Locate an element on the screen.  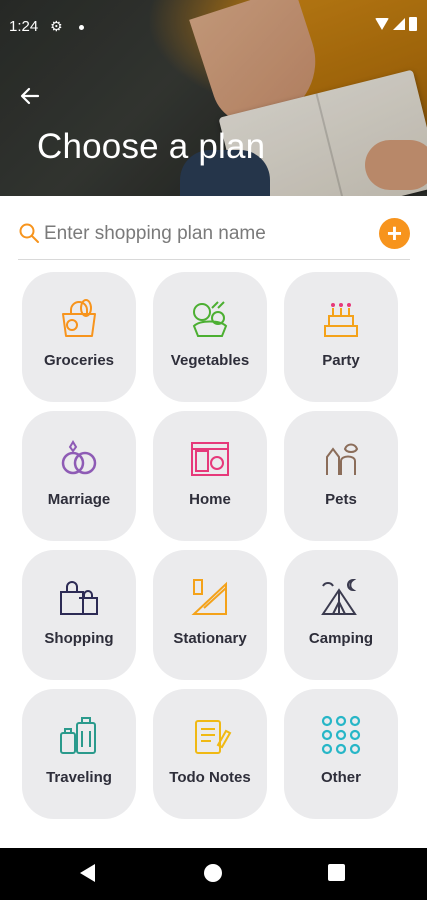
plan-tile-stationary: Stationary is located at coordinates (210, 615).